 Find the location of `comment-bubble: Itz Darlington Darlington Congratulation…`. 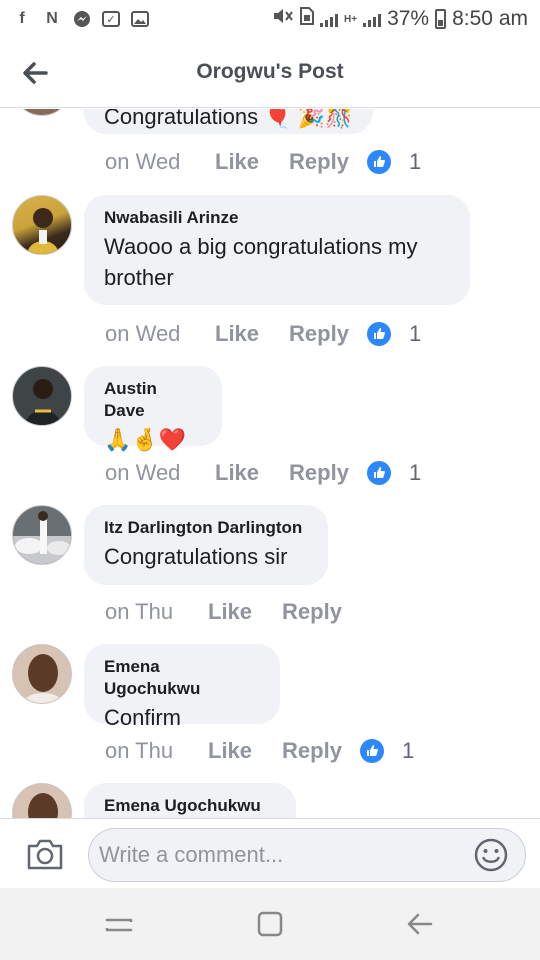

comment-bubble: Itz Darlington Darlington Congratulation… is located at coordinates (206, 545).